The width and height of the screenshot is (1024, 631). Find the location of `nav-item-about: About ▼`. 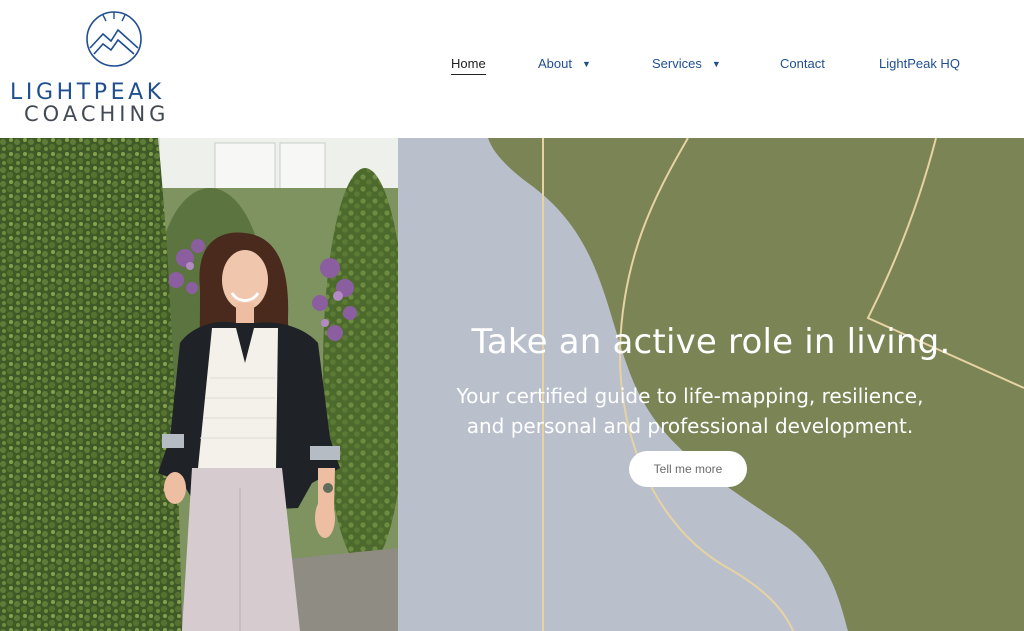

nav-item-about: About ▼ is located at coordinates (564, 63).